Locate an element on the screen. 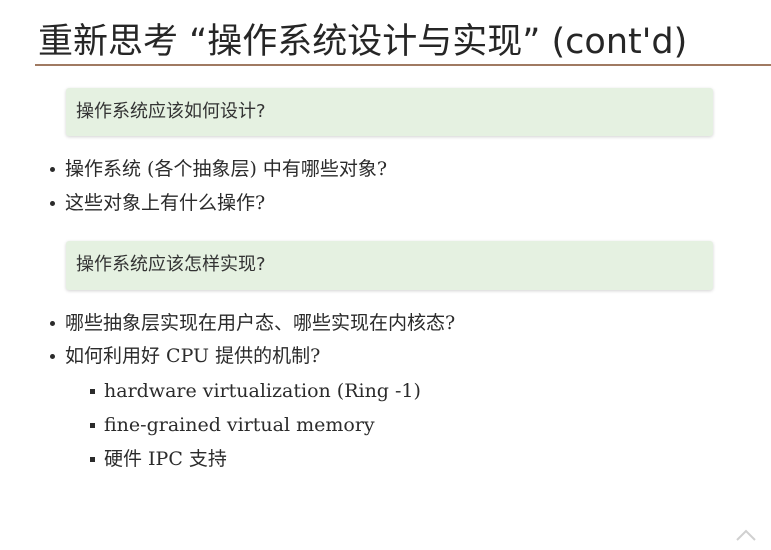  sub-bullet-text: fine-grained virtual memory is located at coordinates (239, 425).